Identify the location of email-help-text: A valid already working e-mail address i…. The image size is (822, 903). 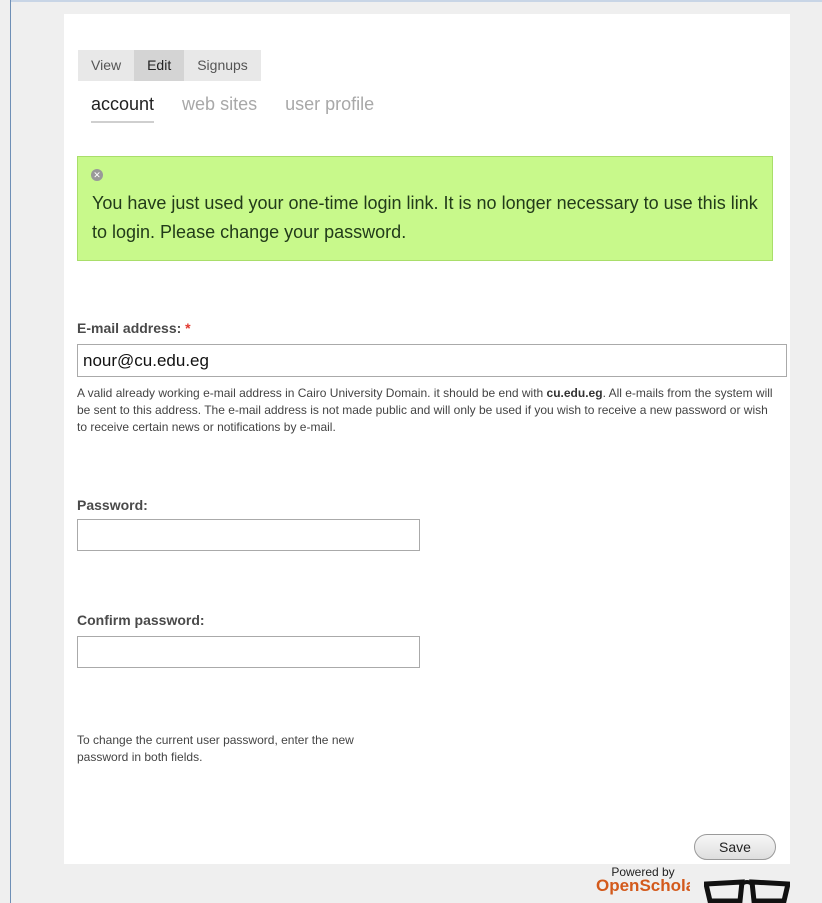
(427, 410).